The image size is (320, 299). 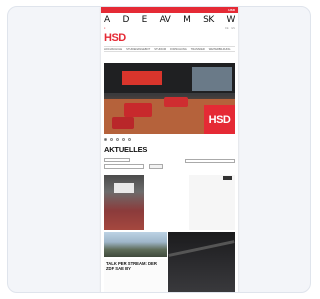 What do you see at coordinates (169, 165) in the screenshot?
I see `news-filters` at bounding box center [169, 165].